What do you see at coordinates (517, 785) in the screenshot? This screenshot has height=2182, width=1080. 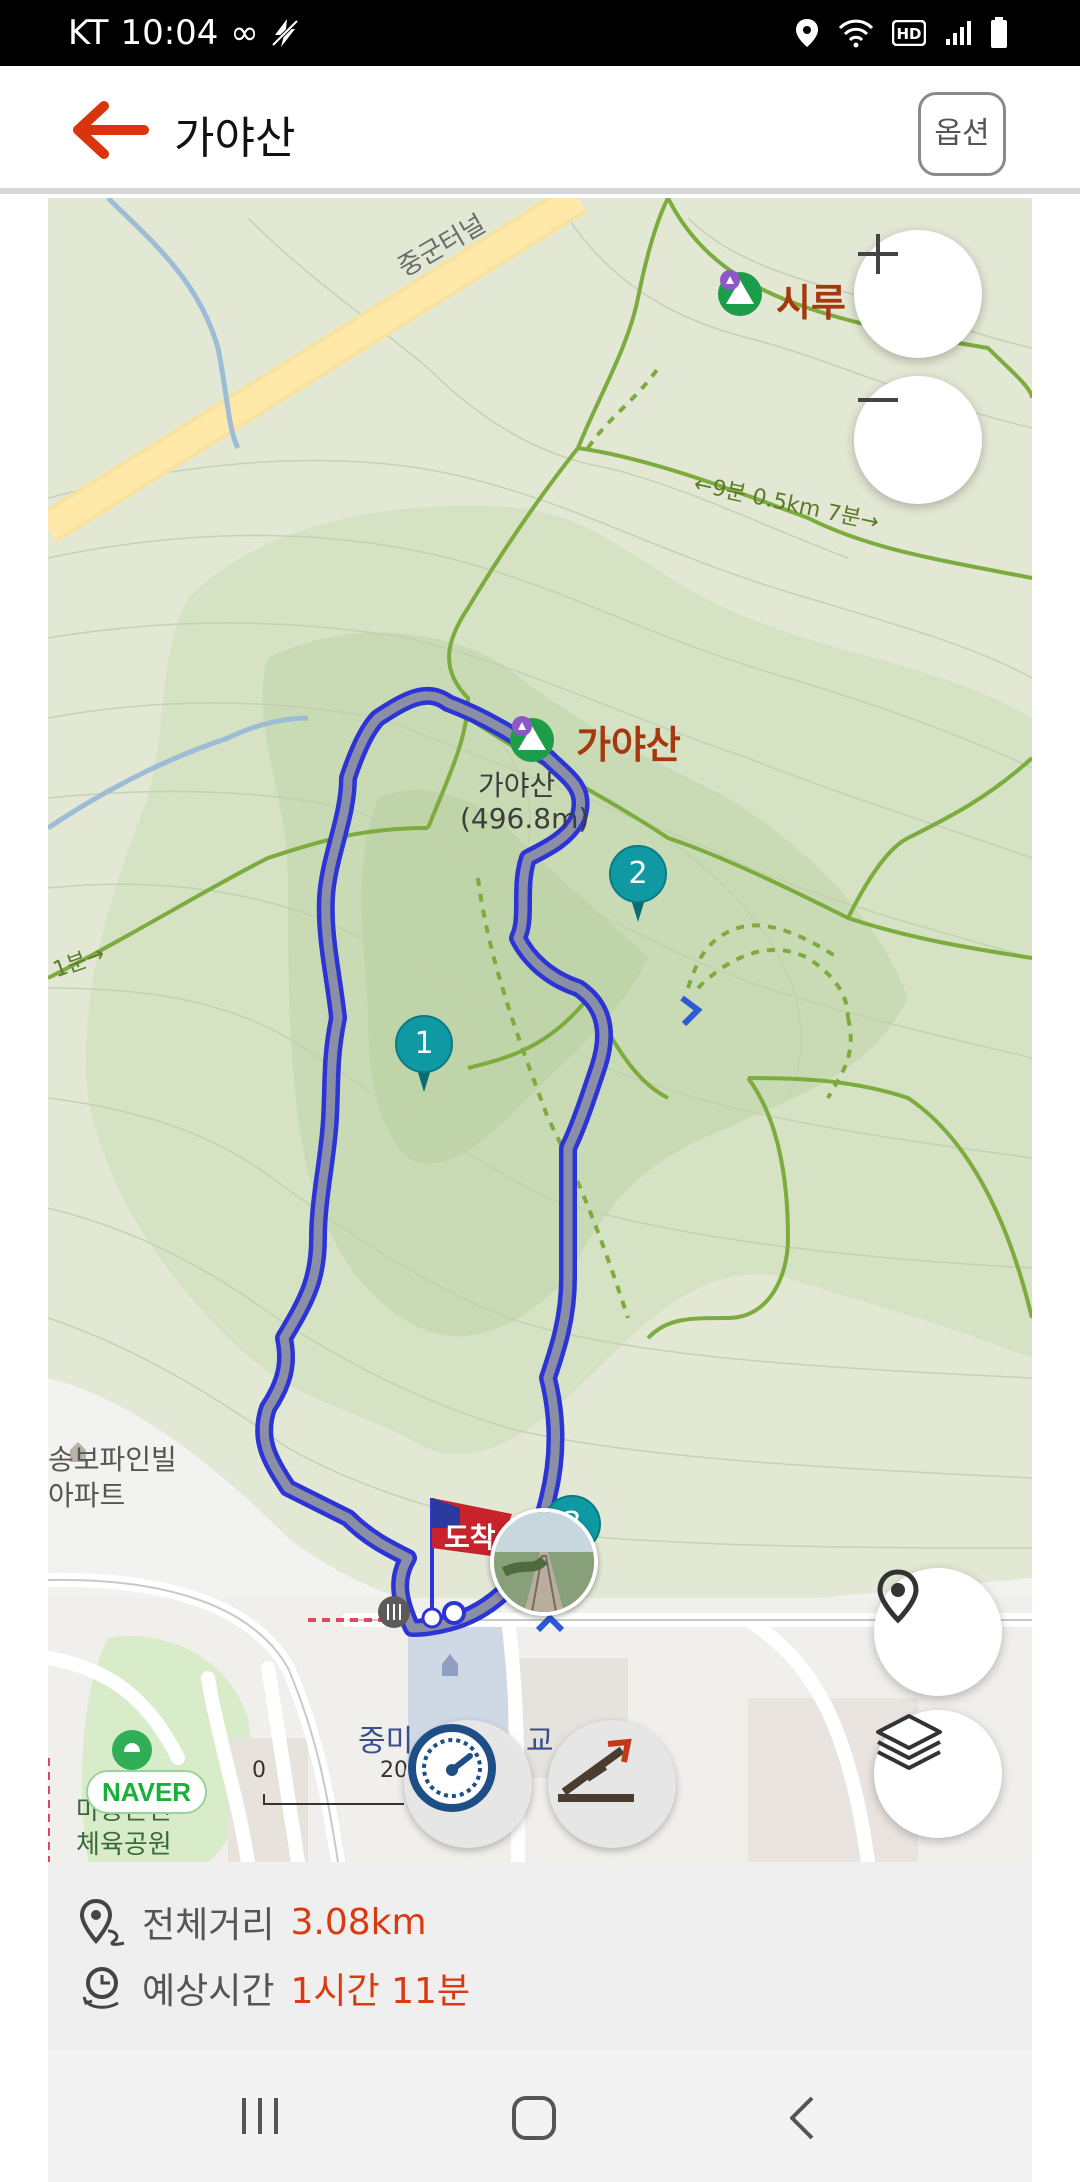 I see `peak-sub-label: 가야산` at bounding box center [517, 785].